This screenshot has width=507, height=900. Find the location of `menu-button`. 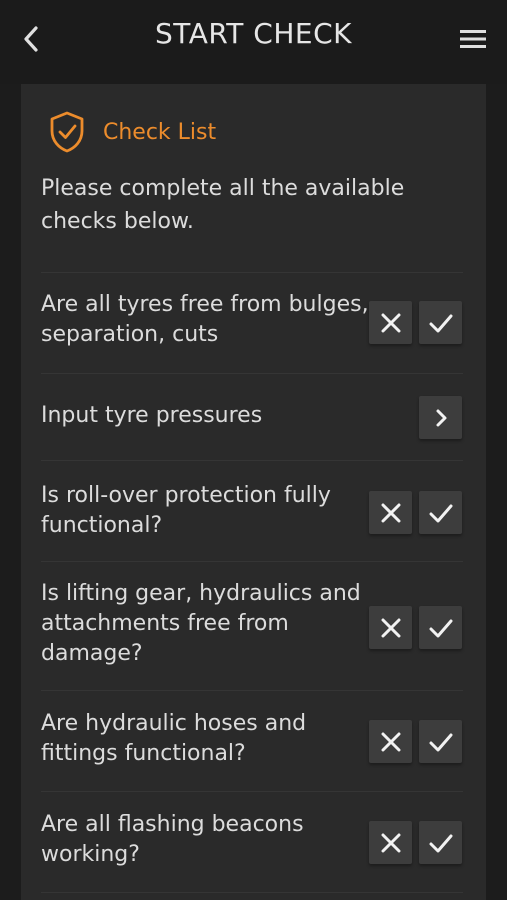

menu-button is located at coordinates (473, 39).